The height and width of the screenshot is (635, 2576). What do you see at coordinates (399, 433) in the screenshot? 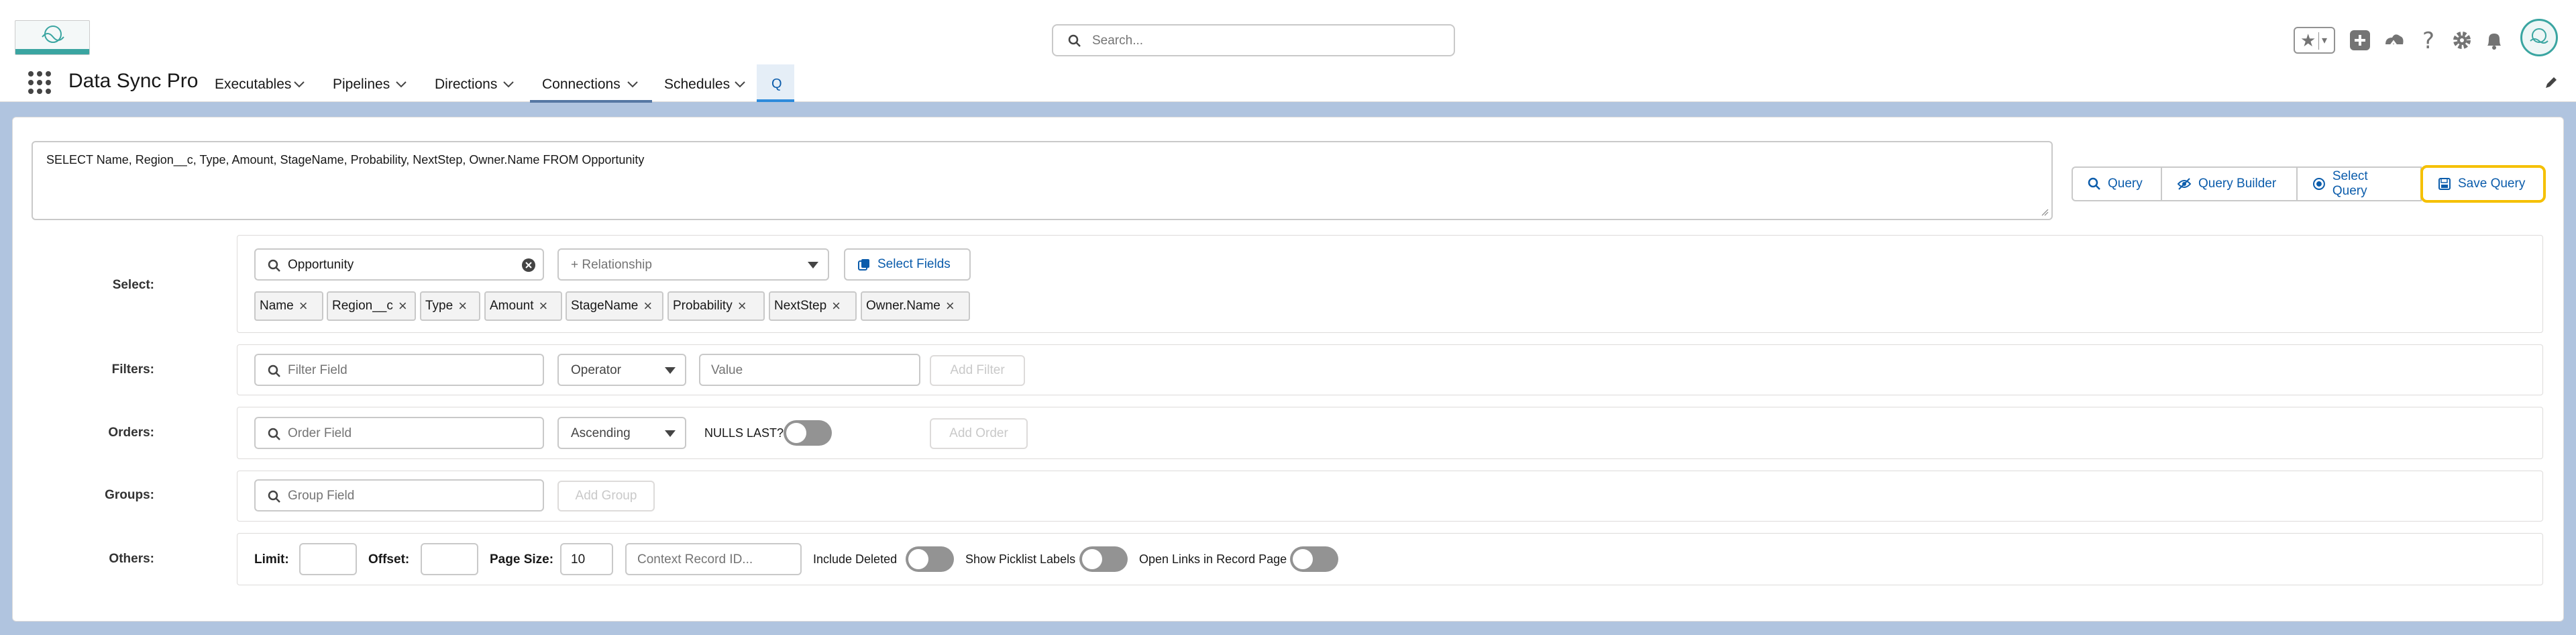
I see `order-field-input: Order Field` at bounding box center [399, 433].